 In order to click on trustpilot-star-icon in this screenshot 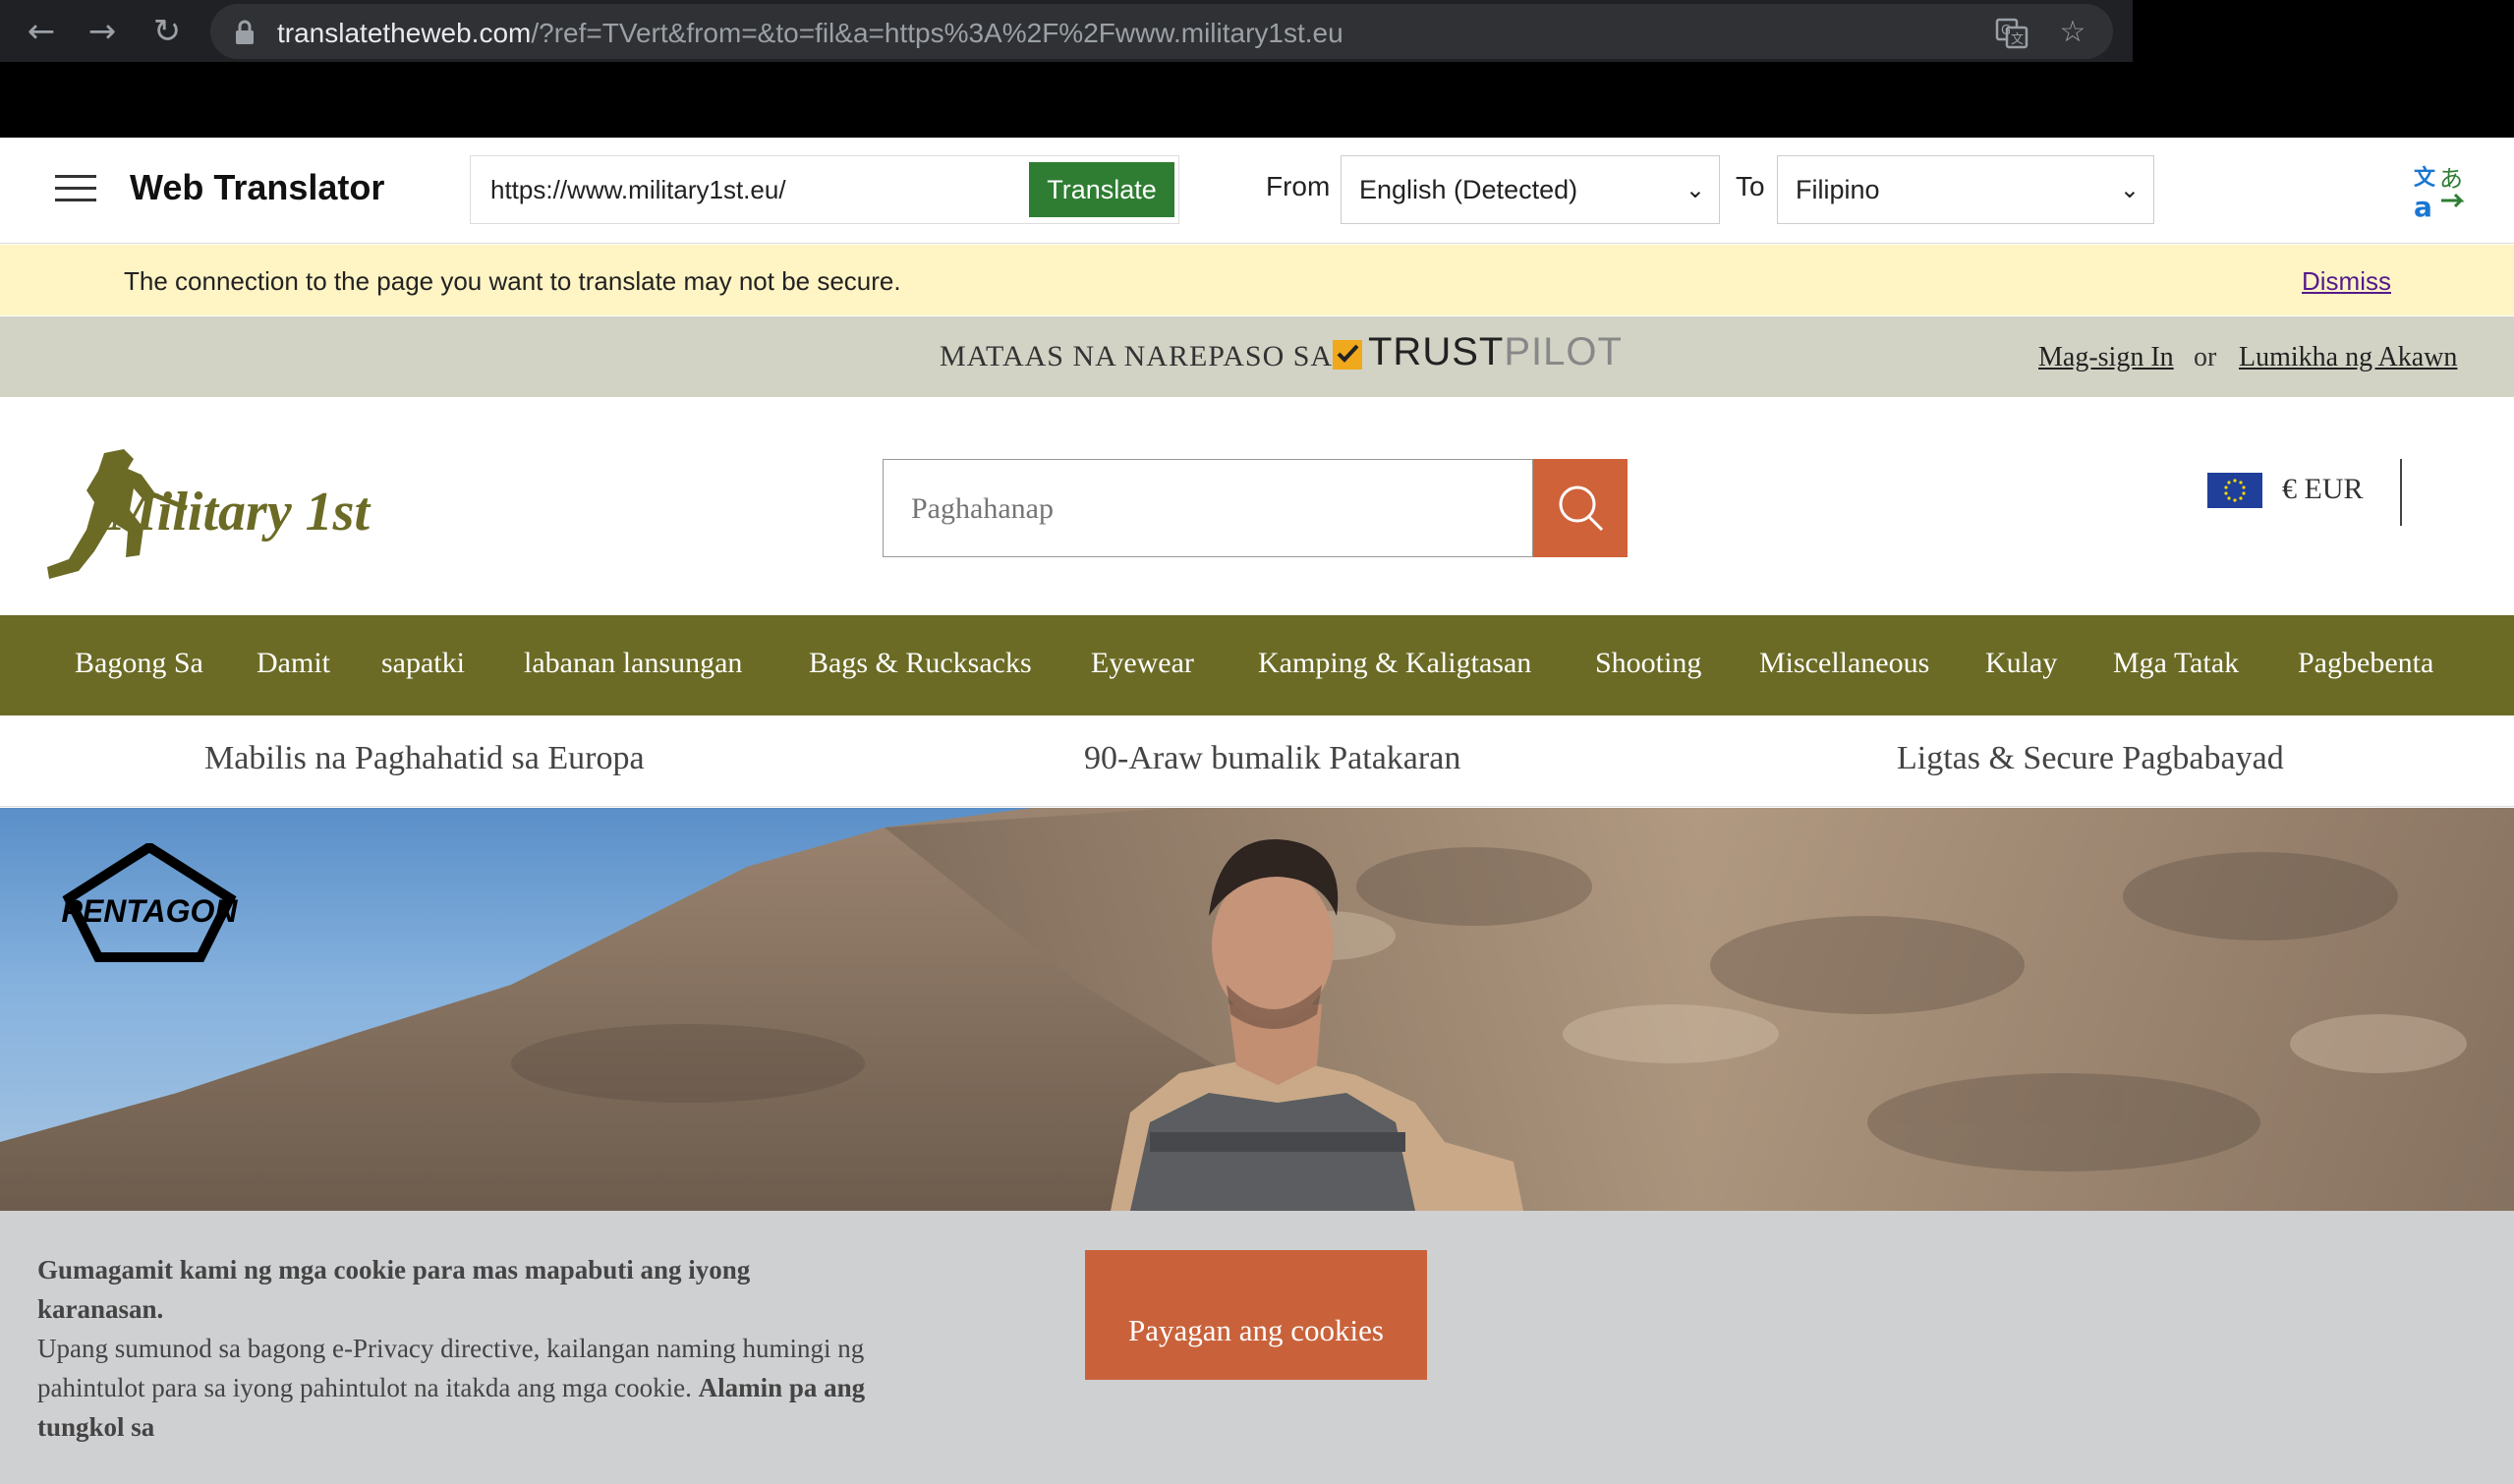, I will do `click(1347, 355)`.